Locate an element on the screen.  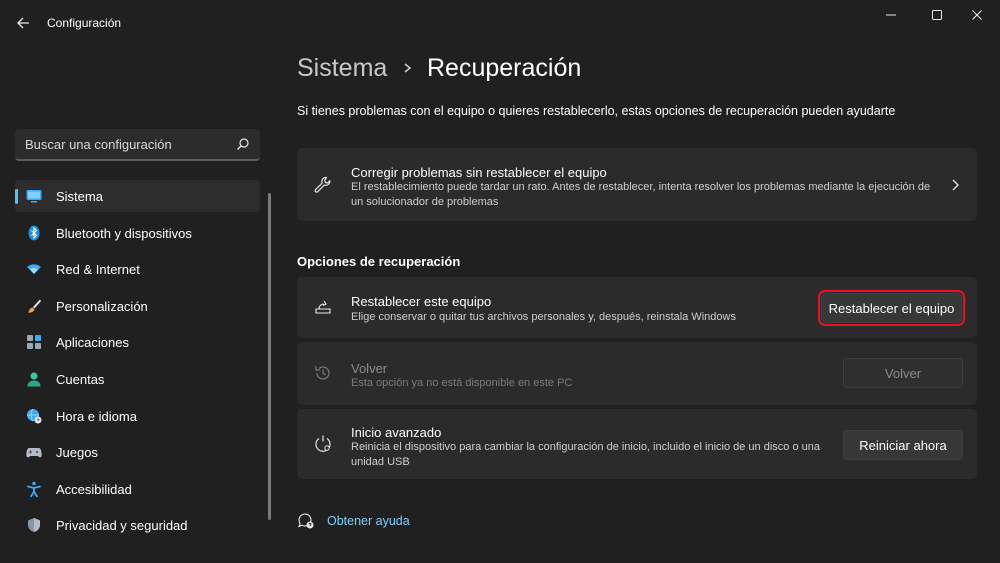
arrow-left-icon is located at coordinates (23, 23).